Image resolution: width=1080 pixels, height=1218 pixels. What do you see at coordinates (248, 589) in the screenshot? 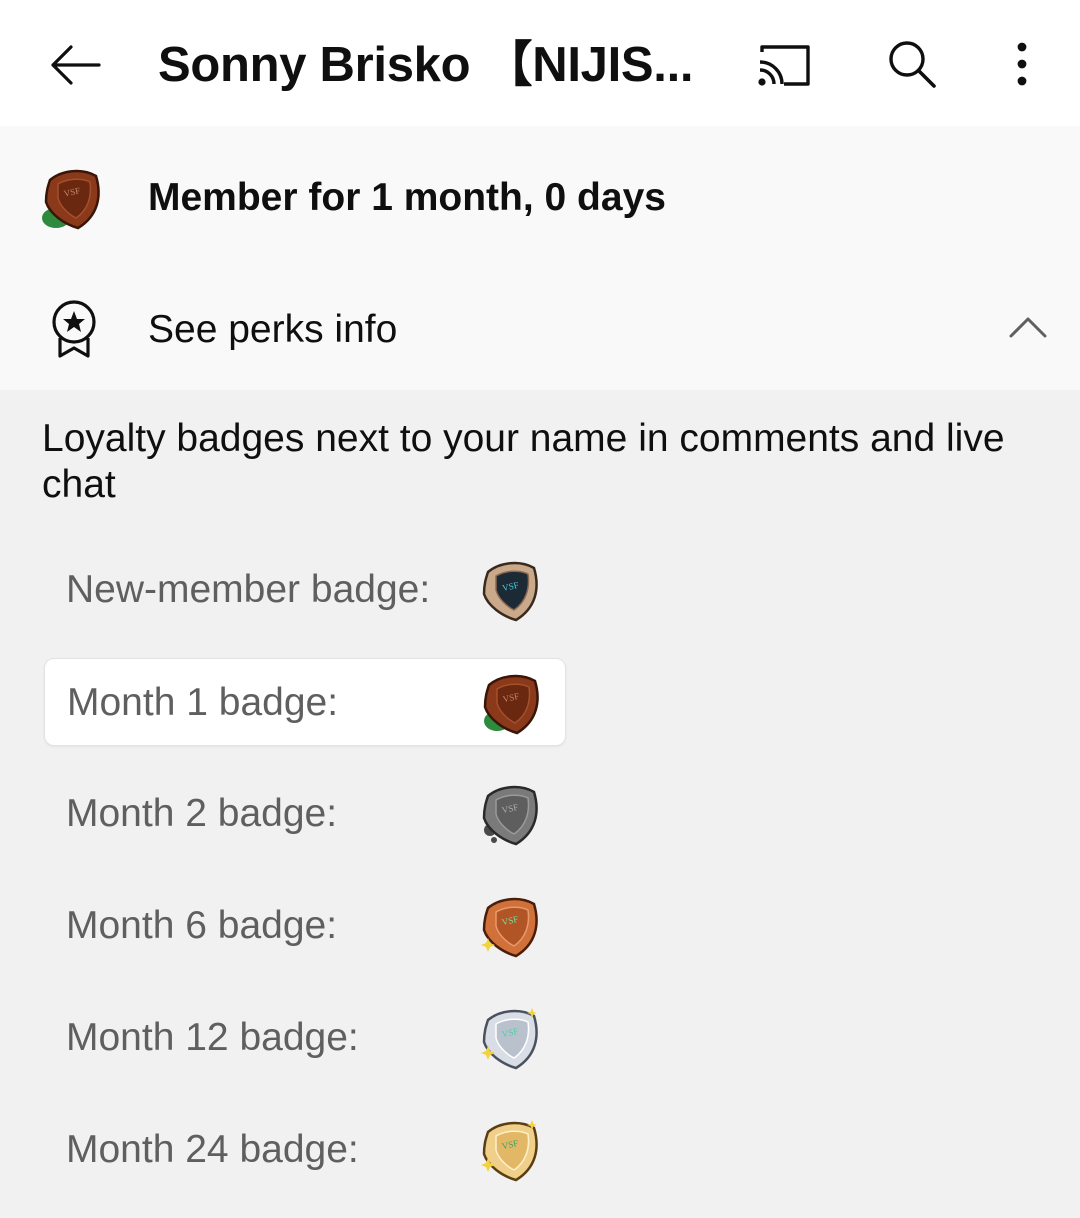
I see `badge-label: New-member badge:` at bounding box center [248, 589].